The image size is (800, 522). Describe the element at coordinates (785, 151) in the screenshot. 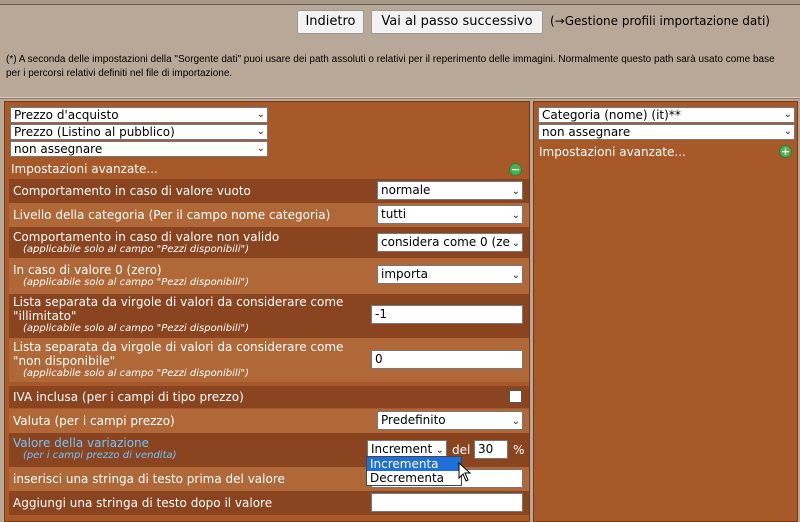

I see `expand-icon: +` at that location.